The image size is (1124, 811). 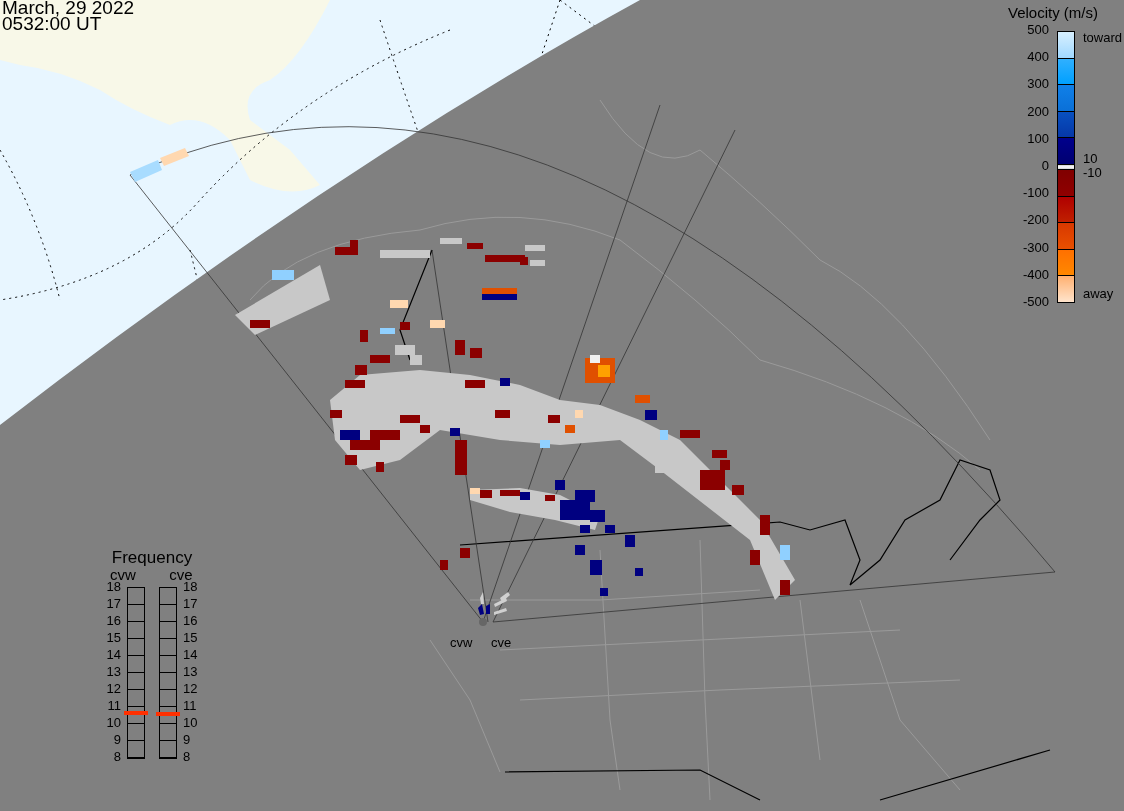 What do you see at coordinates (1038, 57) in the screenshot?
I see `colorbar-tick-label: 400` at bounding box center [1038, 57].